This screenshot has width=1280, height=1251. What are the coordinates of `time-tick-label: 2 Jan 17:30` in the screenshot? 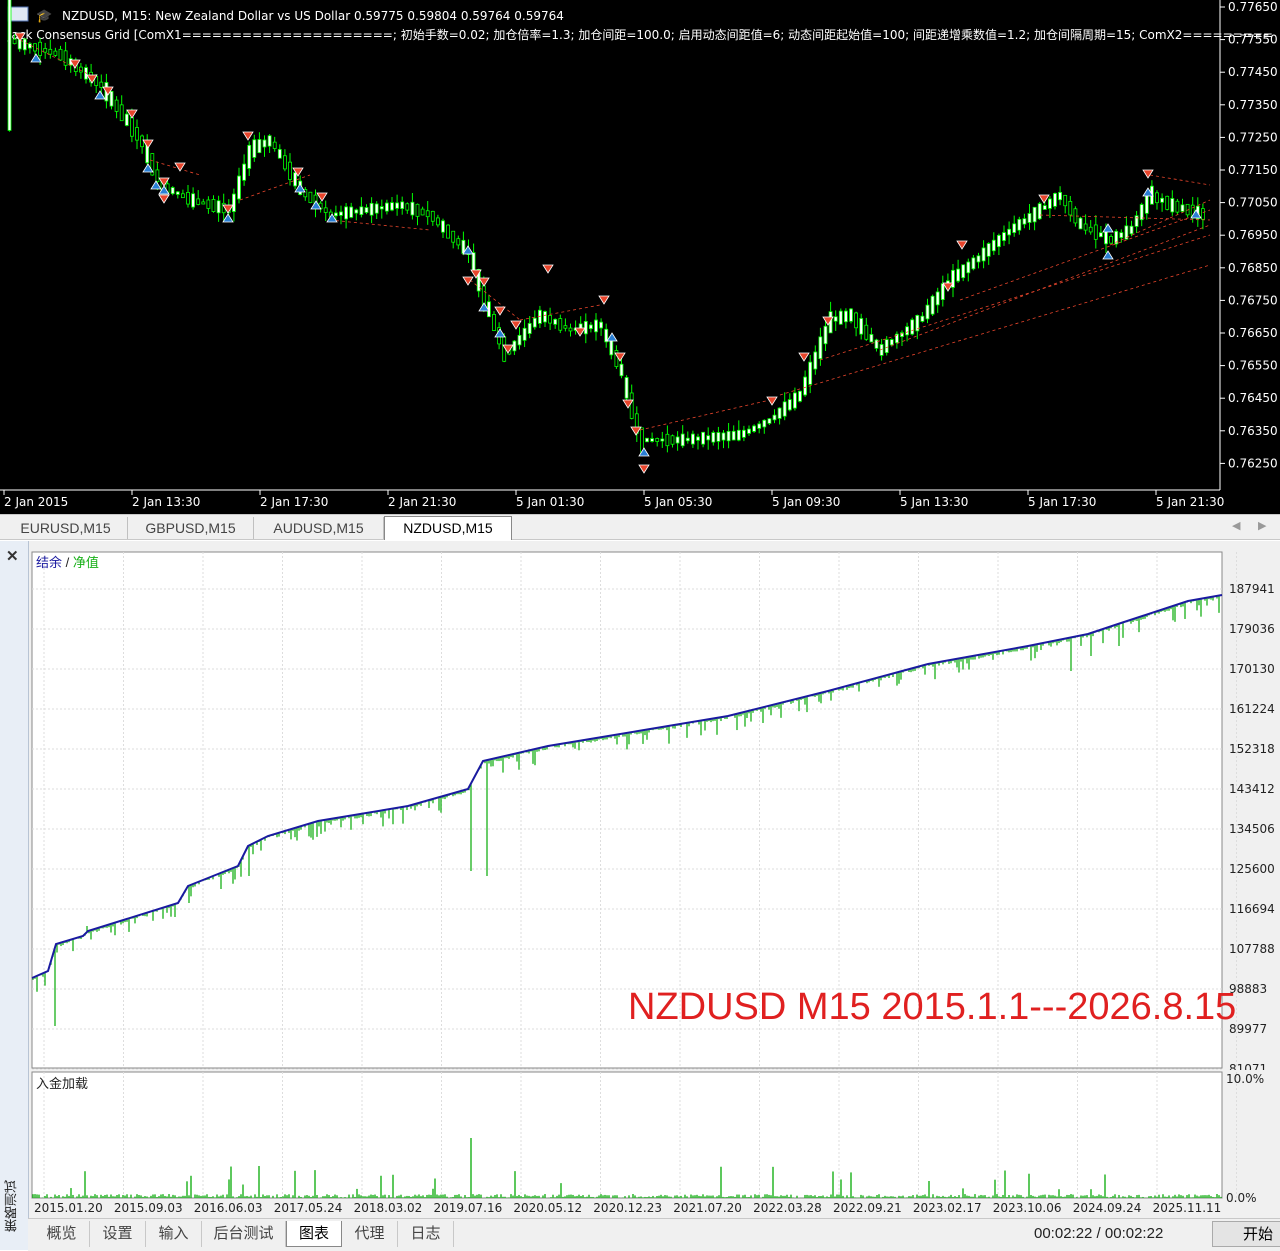 It's located at (294, 502).